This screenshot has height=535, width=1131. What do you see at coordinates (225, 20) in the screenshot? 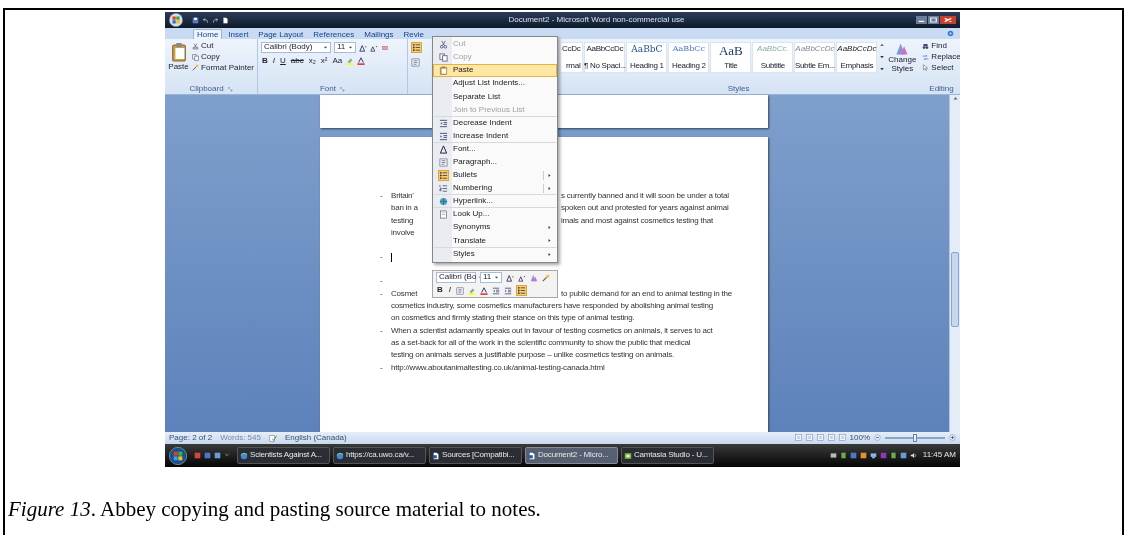
I see `new-document-icon` at bounding box center [225, 20].